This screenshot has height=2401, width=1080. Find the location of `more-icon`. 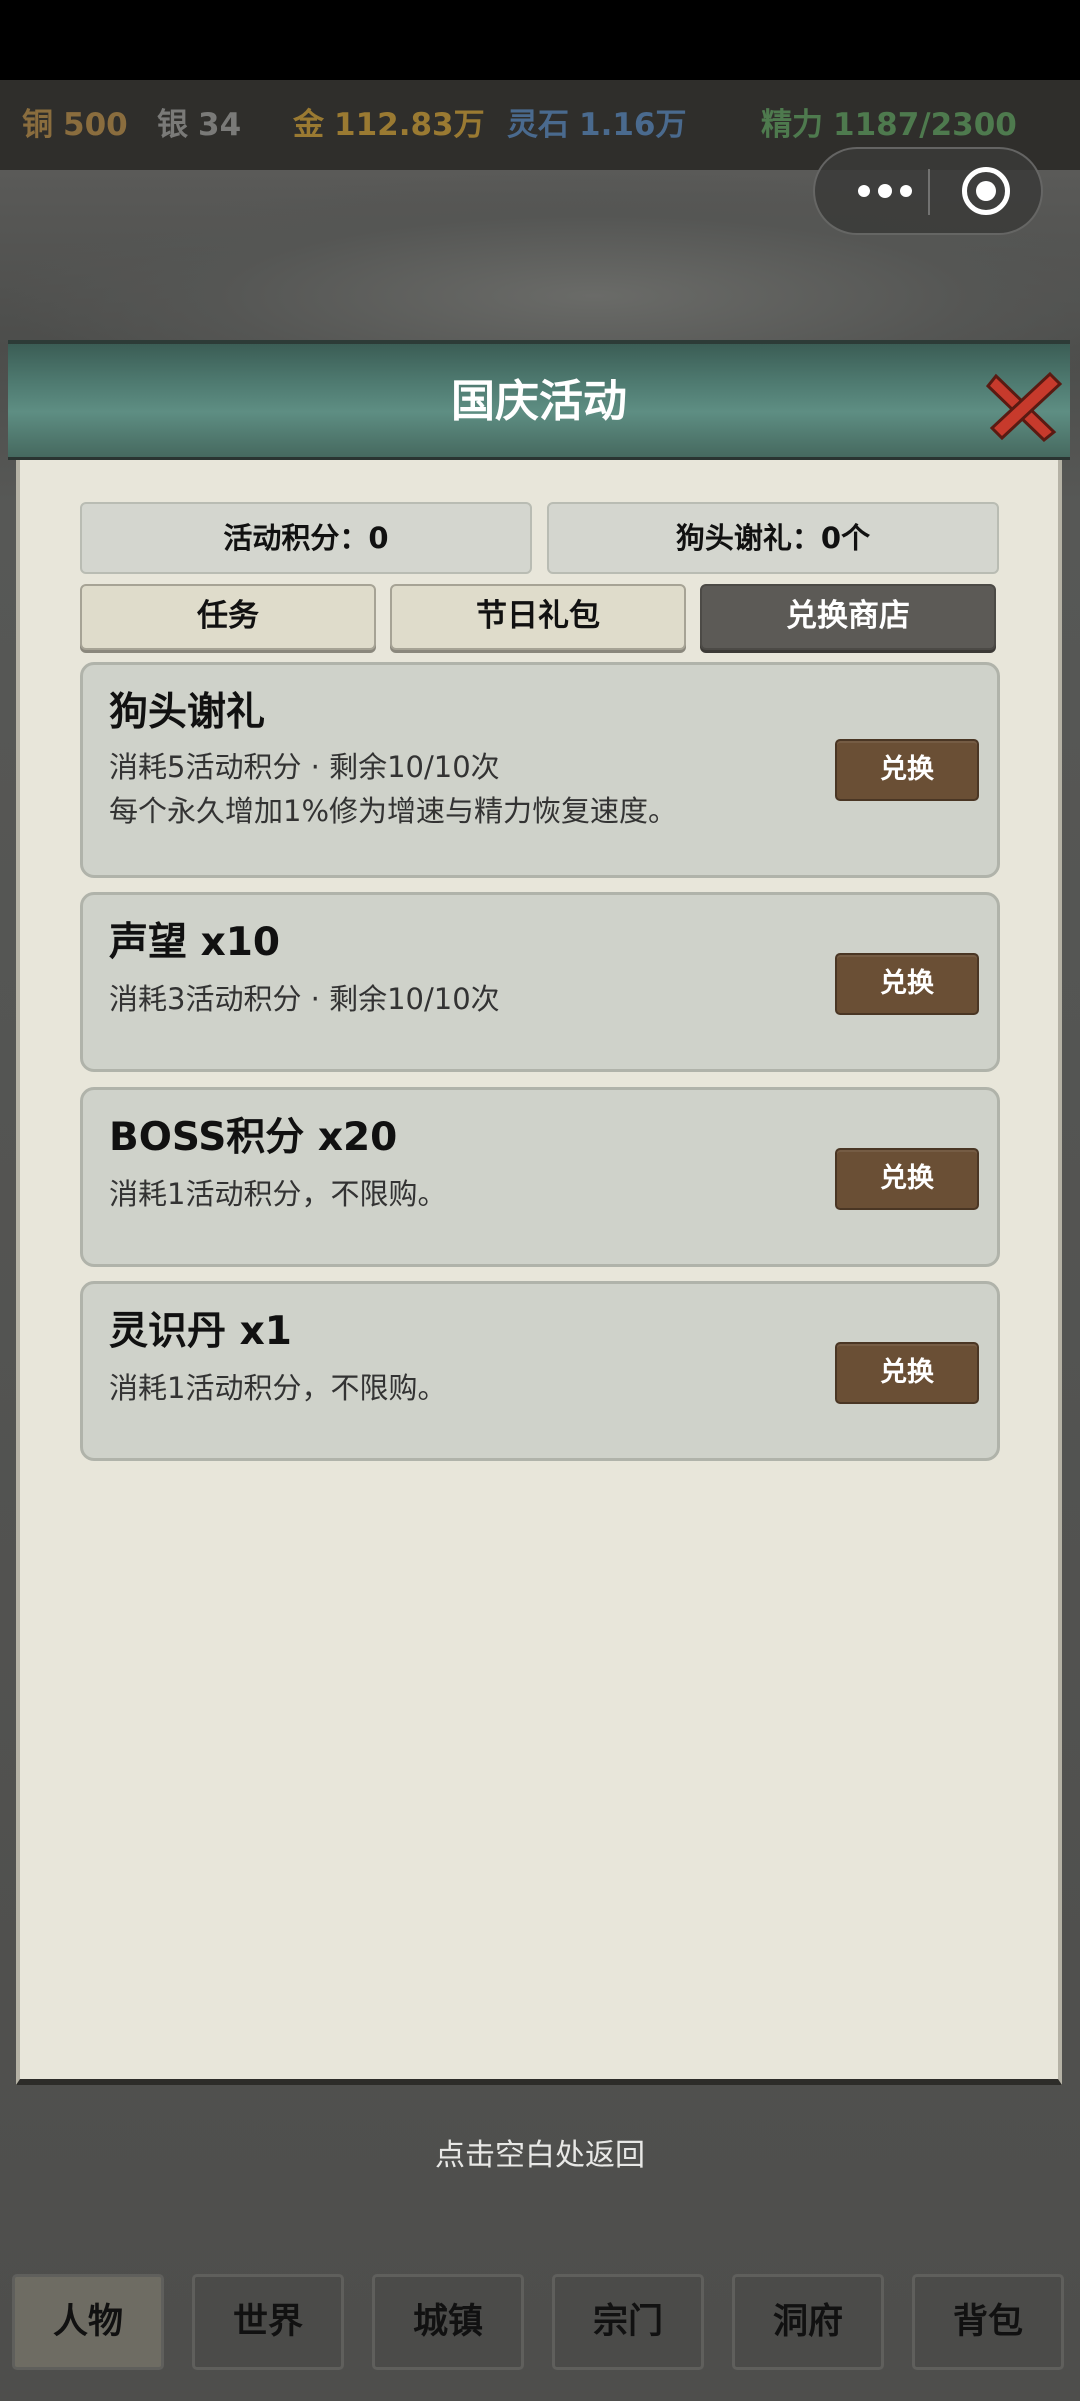

more-icon is located at coordinates (885, 191).